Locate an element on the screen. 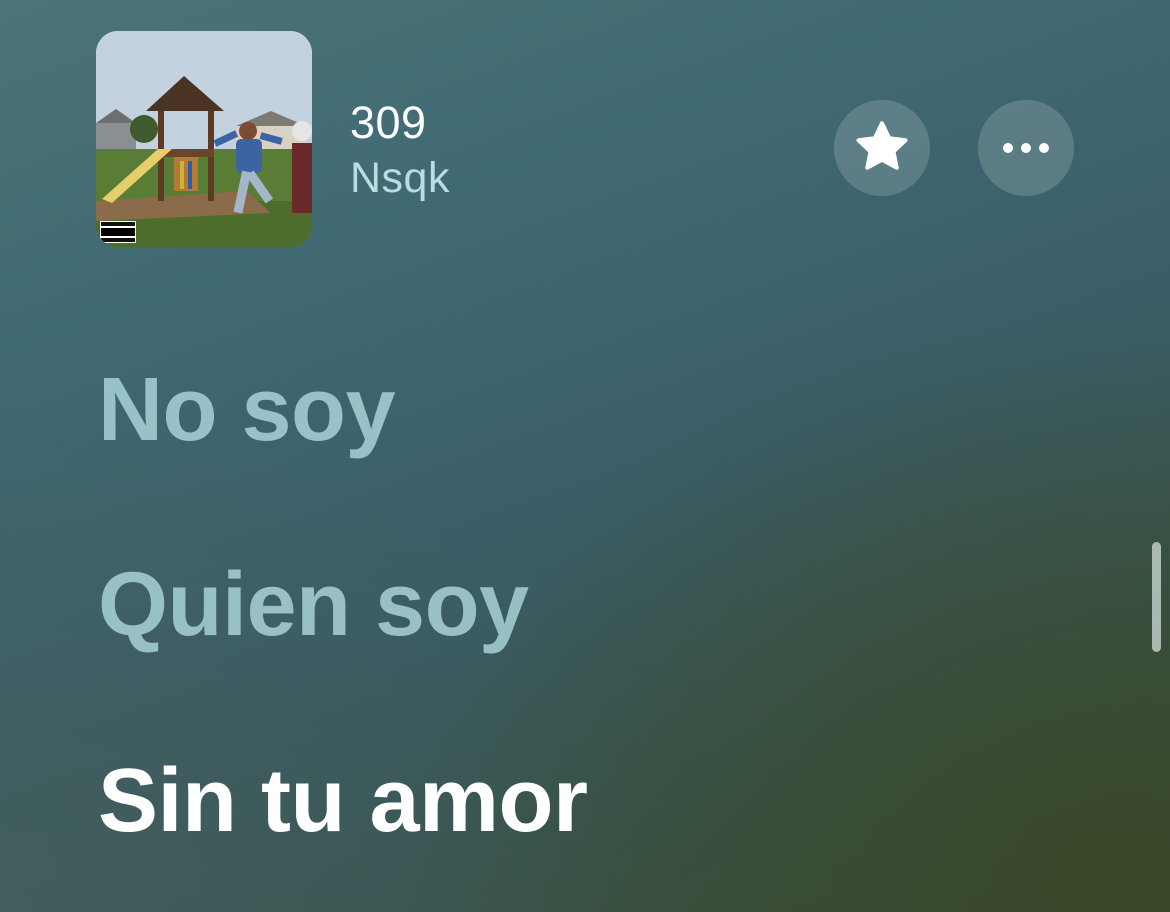 The height and width of the screenshot is (912, 1170). track-info: 309 Nsqk is located at coordinates (400, 150).